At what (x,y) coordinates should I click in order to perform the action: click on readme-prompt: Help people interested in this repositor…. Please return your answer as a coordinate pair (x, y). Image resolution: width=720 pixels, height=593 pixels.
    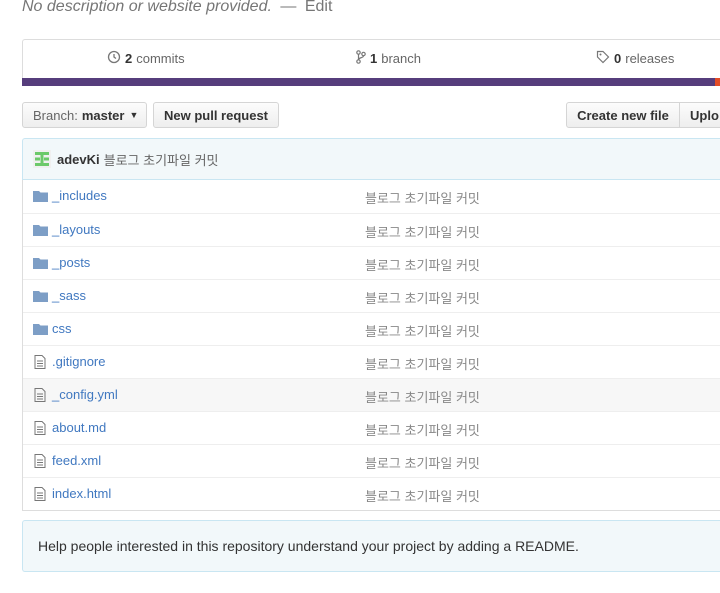
    Looking at the image, I should click on (371, 546).